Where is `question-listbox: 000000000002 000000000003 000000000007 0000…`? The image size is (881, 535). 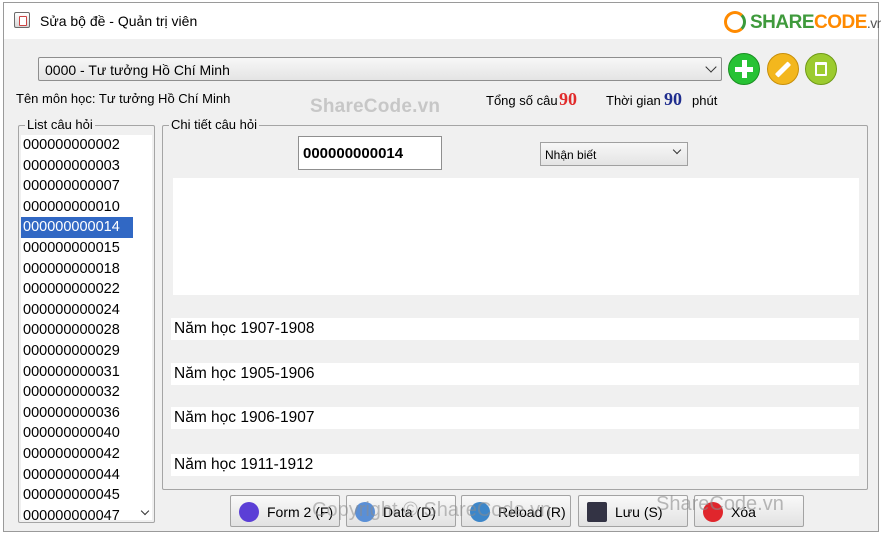
question-listbox: 000000000002 000000000003 000000000007 0000… is located at coordinates (86, 327).